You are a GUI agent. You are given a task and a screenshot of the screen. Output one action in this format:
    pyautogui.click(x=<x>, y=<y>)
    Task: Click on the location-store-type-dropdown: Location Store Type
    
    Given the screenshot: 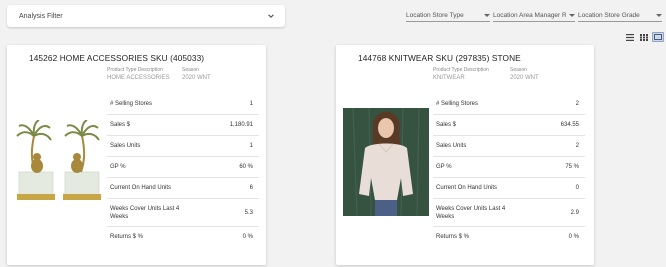 What is the action you would take?
    pyautogui.click(x=448, y=16)
    